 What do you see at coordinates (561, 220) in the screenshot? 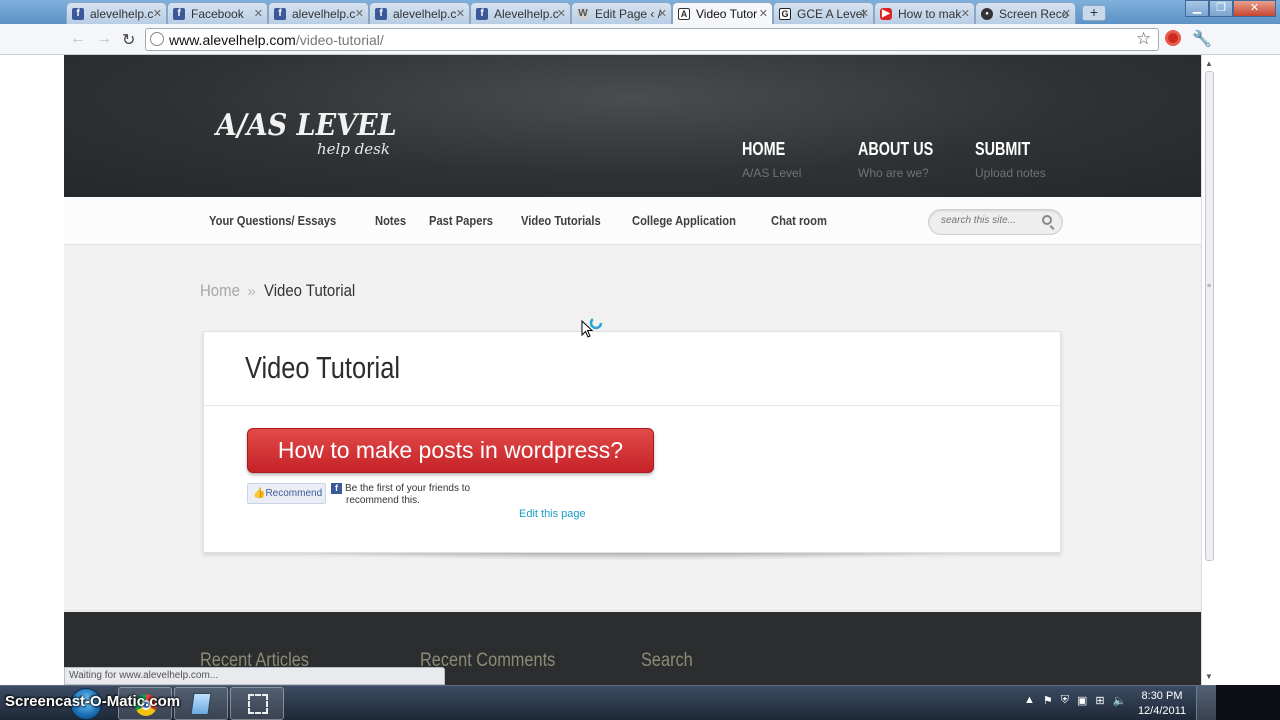
I see `subnav-video-tutorials: Video Tutorials` at bounding box center [561, 220].